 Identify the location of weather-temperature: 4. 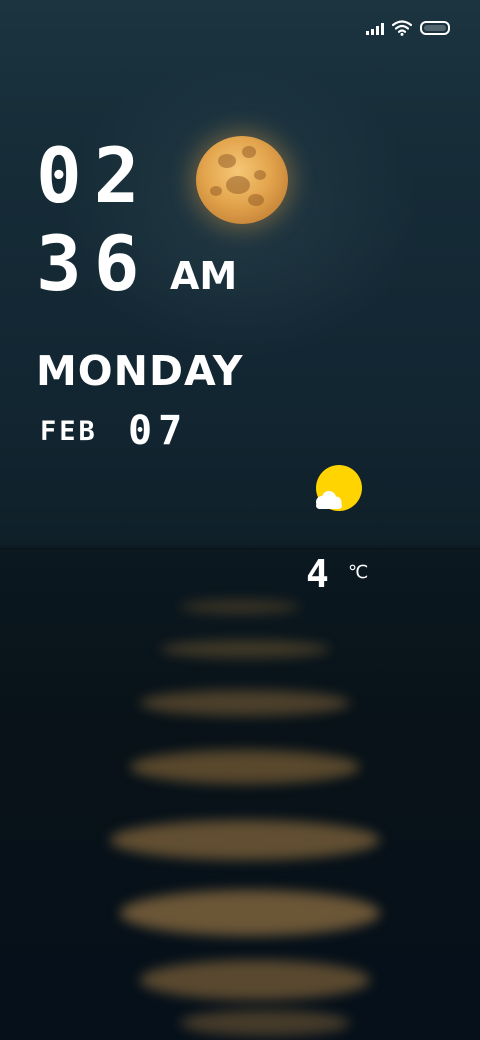
(317, 574).